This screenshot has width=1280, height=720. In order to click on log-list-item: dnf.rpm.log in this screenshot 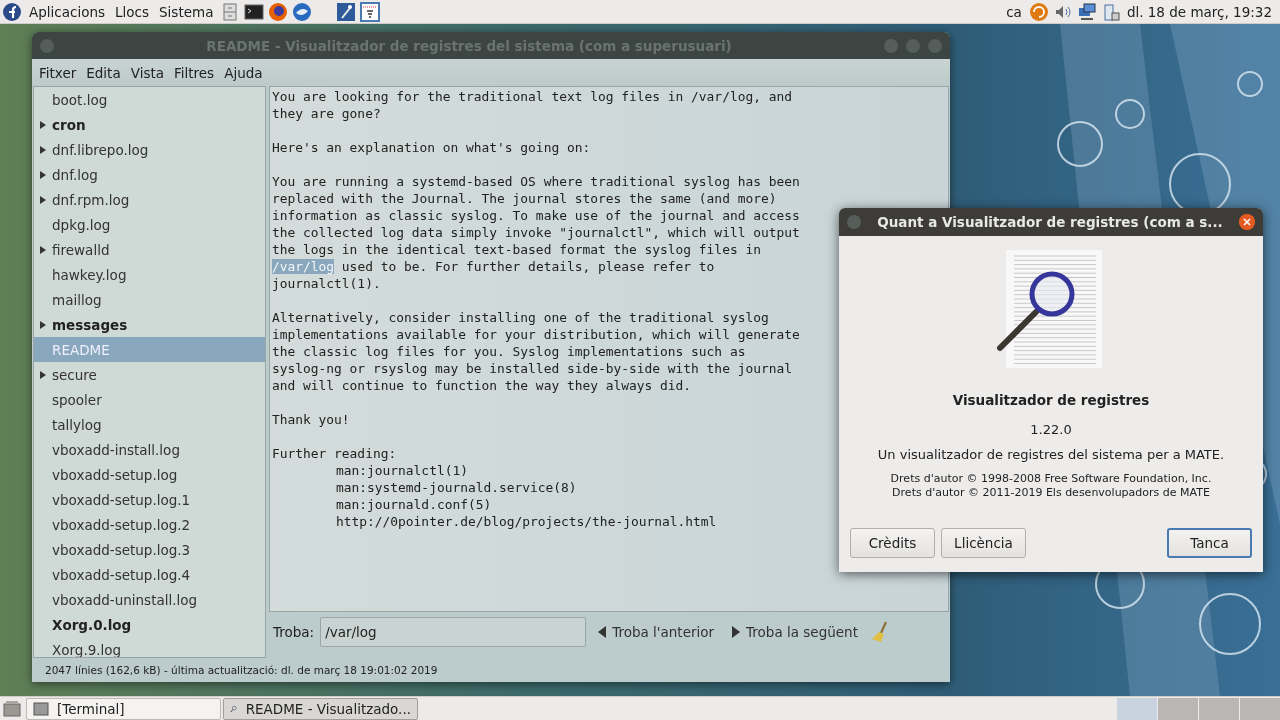, I will do `click(149, 199)`.